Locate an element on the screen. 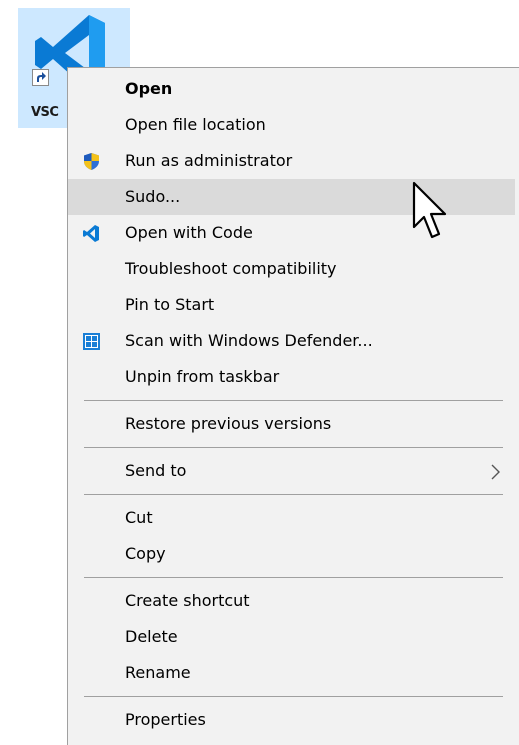 The image size is (519, 745). menu-item-label: Properties is located at coordinates (165, 719).